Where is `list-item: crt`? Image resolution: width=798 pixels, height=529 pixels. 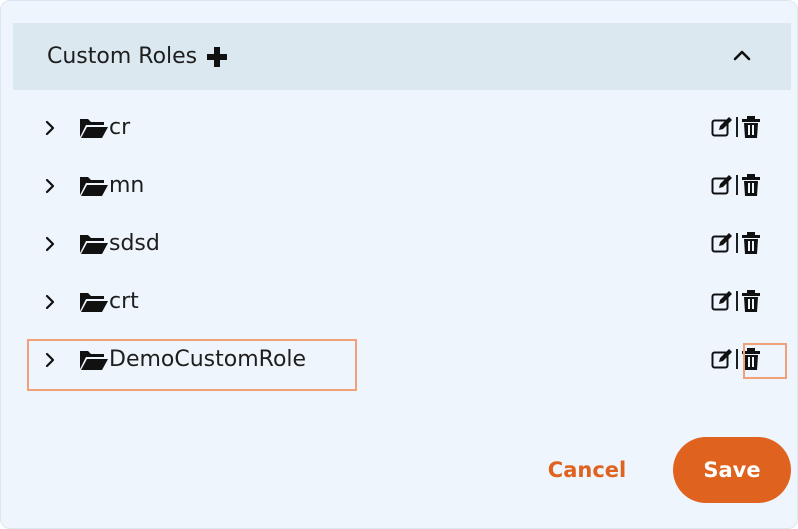
list-item: crt is located at coordinates (399, 302).